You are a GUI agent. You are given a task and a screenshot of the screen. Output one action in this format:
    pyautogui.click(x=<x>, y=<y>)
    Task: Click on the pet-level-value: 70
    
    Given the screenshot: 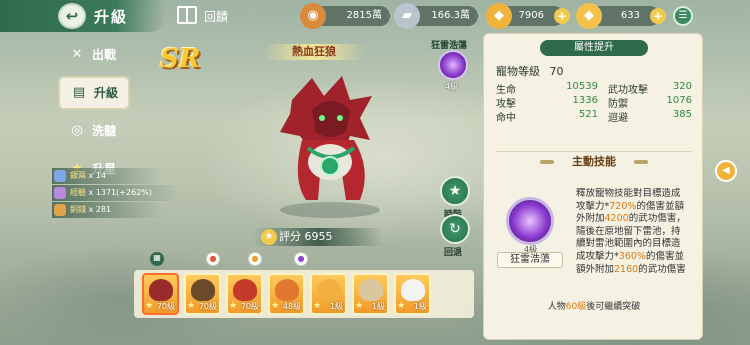 What is the action you would take?
    pyautogui.click(x=556, y=71)
    